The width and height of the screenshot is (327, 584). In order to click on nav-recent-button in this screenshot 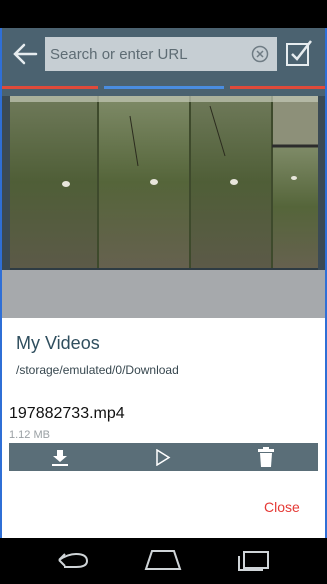, I will do `click(253, 561)`.